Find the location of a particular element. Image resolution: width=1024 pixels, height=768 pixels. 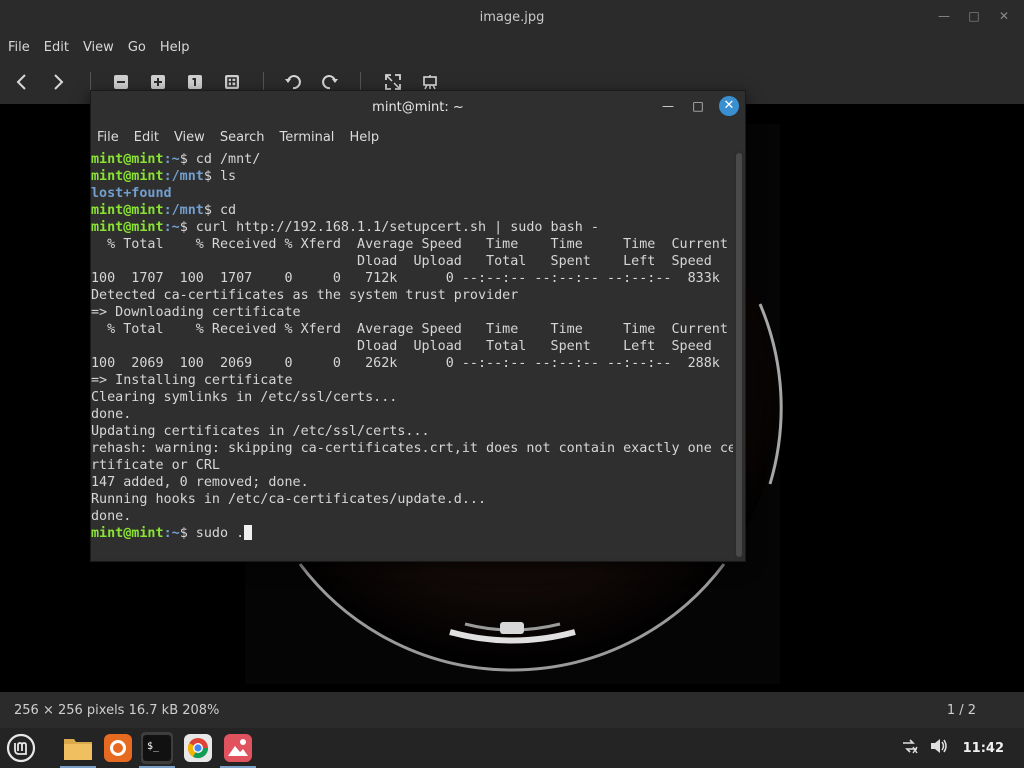

rotate-left-icon is located at coordinates (293, 82).